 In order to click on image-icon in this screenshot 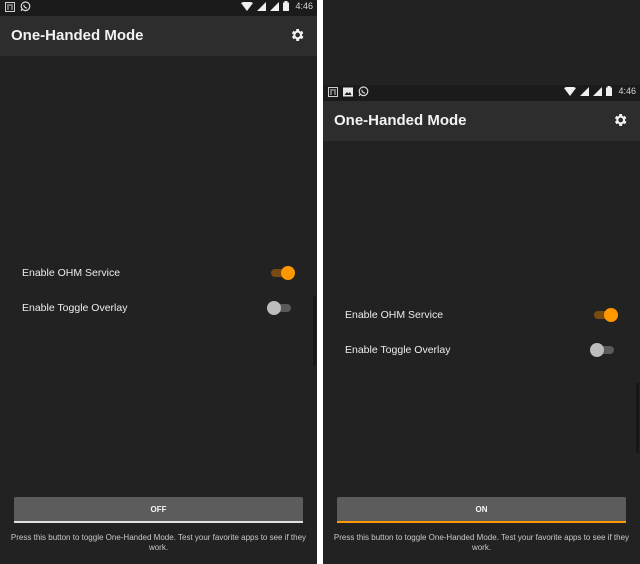, I will do `click(348, 91)`.